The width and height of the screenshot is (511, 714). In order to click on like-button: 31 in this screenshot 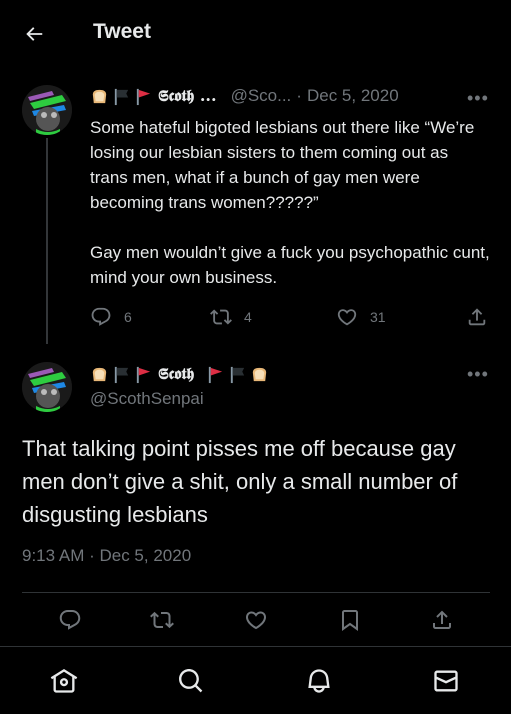, I will do `click(361, 317)`.